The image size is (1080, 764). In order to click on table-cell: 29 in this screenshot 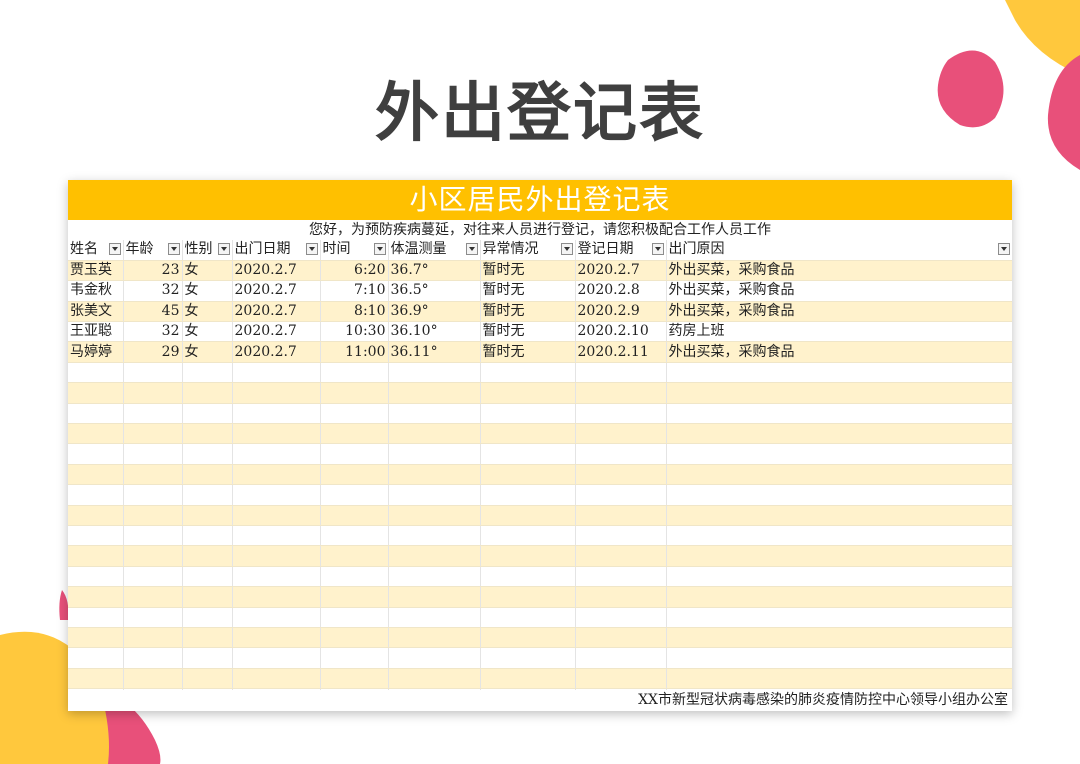, I will do `click(152, 352)`.